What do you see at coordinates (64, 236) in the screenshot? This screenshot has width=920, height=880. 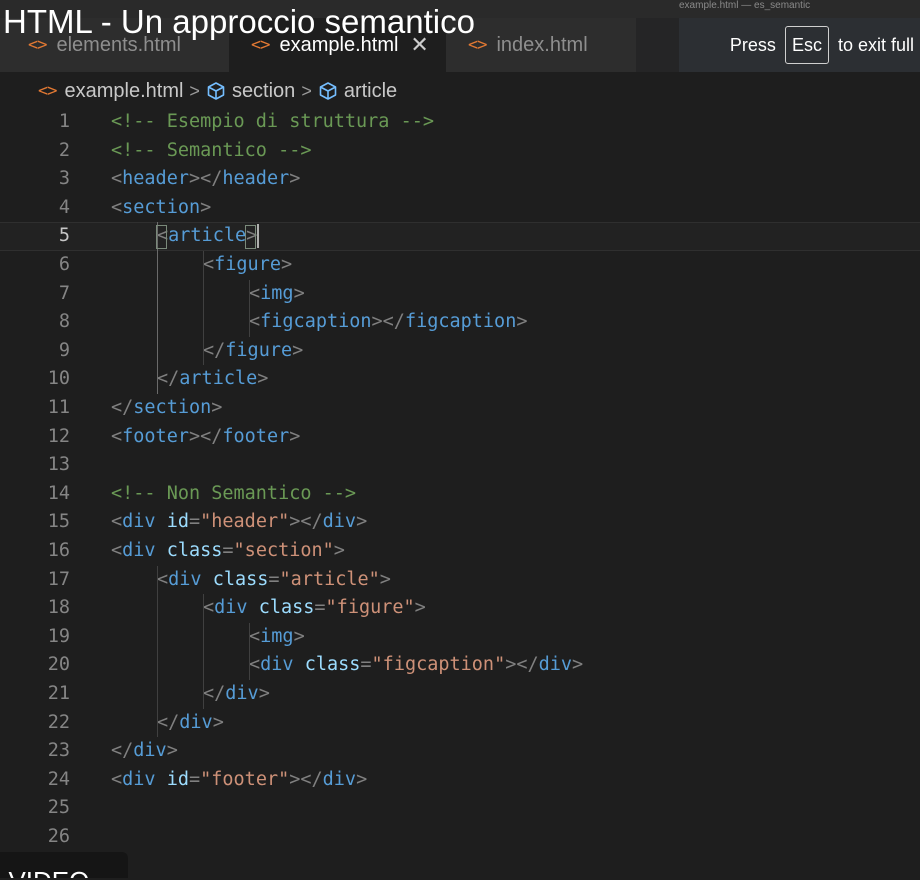 I see `line-number: 5` at bounding box center [64, 236].